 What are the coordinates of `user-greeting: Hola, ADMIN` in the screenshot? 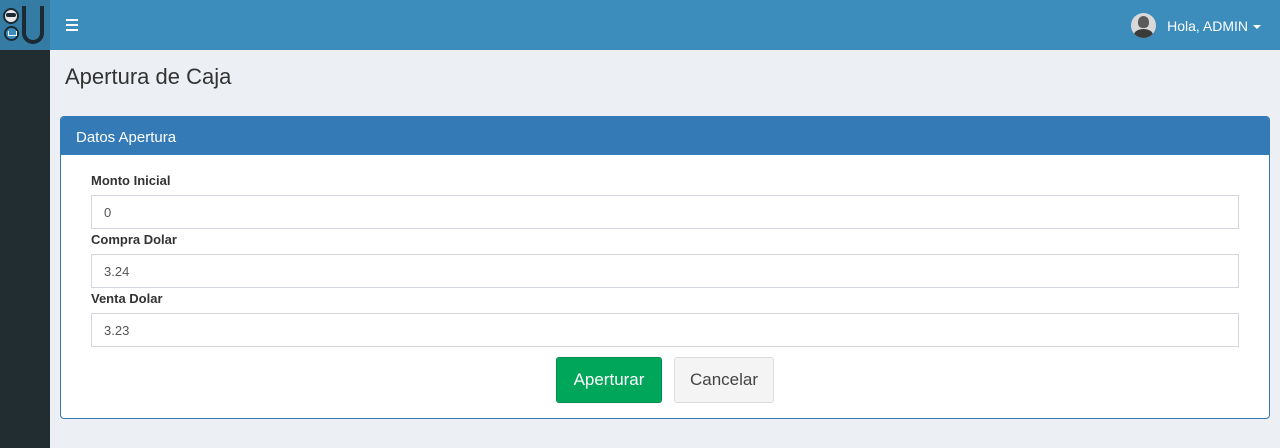 It's located at (1207, 25).